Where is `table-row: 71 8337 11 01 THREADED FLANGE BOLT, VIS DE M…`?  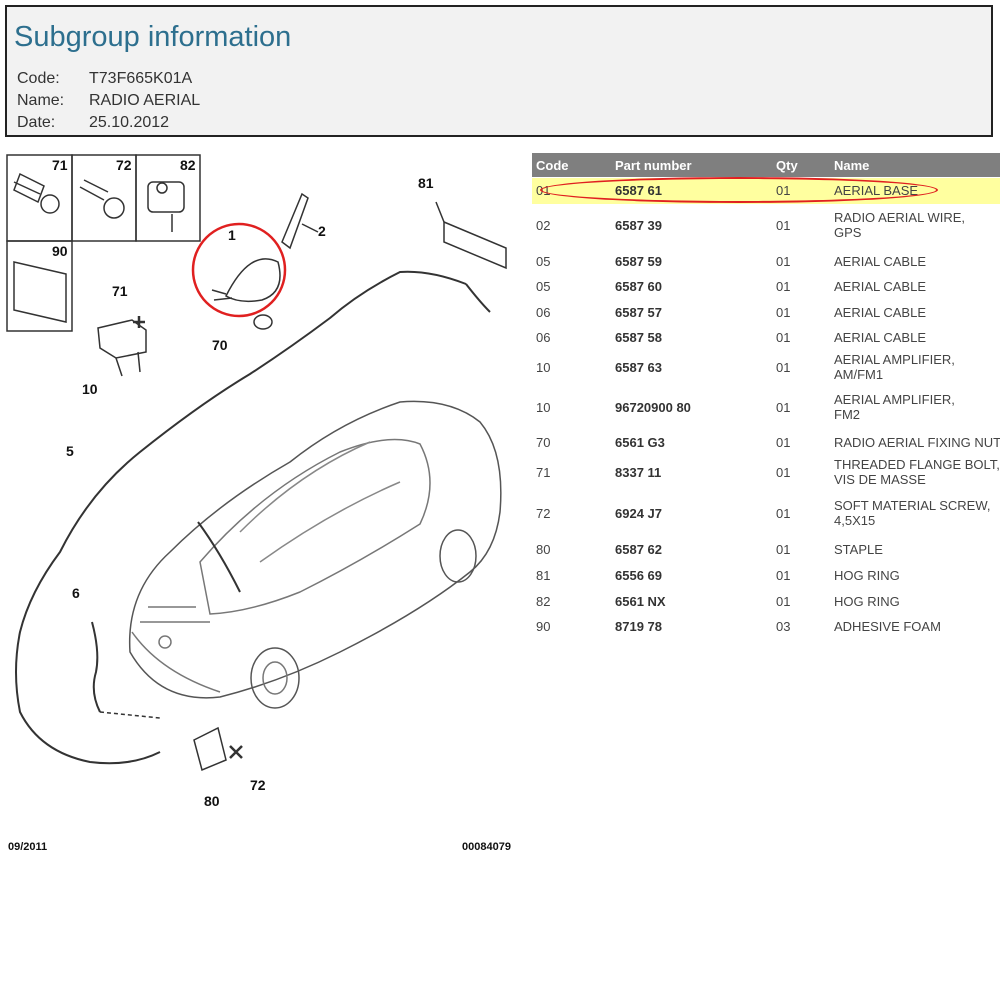 table-row: 71 8337 11 01 THREADED FLANGE BOLT, VIS DE M… is located at coordinates (766, 474).